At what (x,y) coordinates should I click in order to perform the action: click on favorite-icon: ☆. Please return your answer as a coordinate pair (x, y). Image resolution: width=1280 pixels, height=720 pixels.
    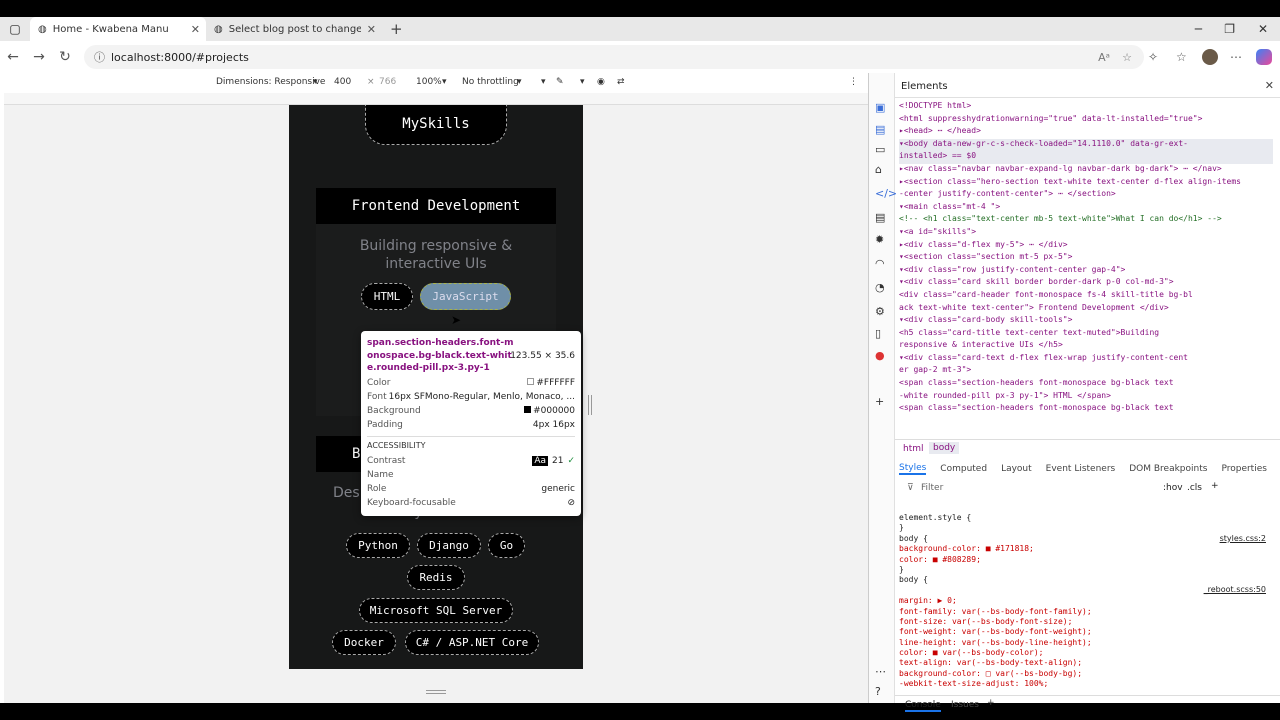
    Looking at the image, I should click on (1127, 57).